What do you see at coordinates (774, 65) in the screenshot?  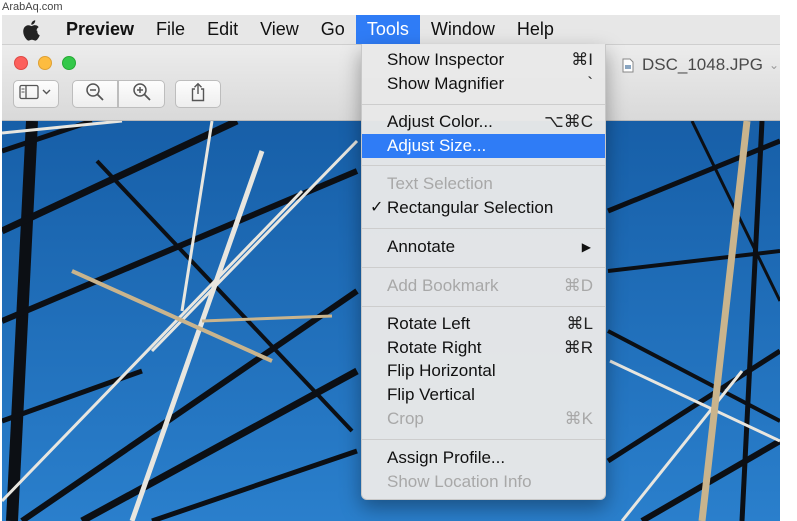 I see `chevron-down-icon: ⌄` at bounding box center [774, 65].